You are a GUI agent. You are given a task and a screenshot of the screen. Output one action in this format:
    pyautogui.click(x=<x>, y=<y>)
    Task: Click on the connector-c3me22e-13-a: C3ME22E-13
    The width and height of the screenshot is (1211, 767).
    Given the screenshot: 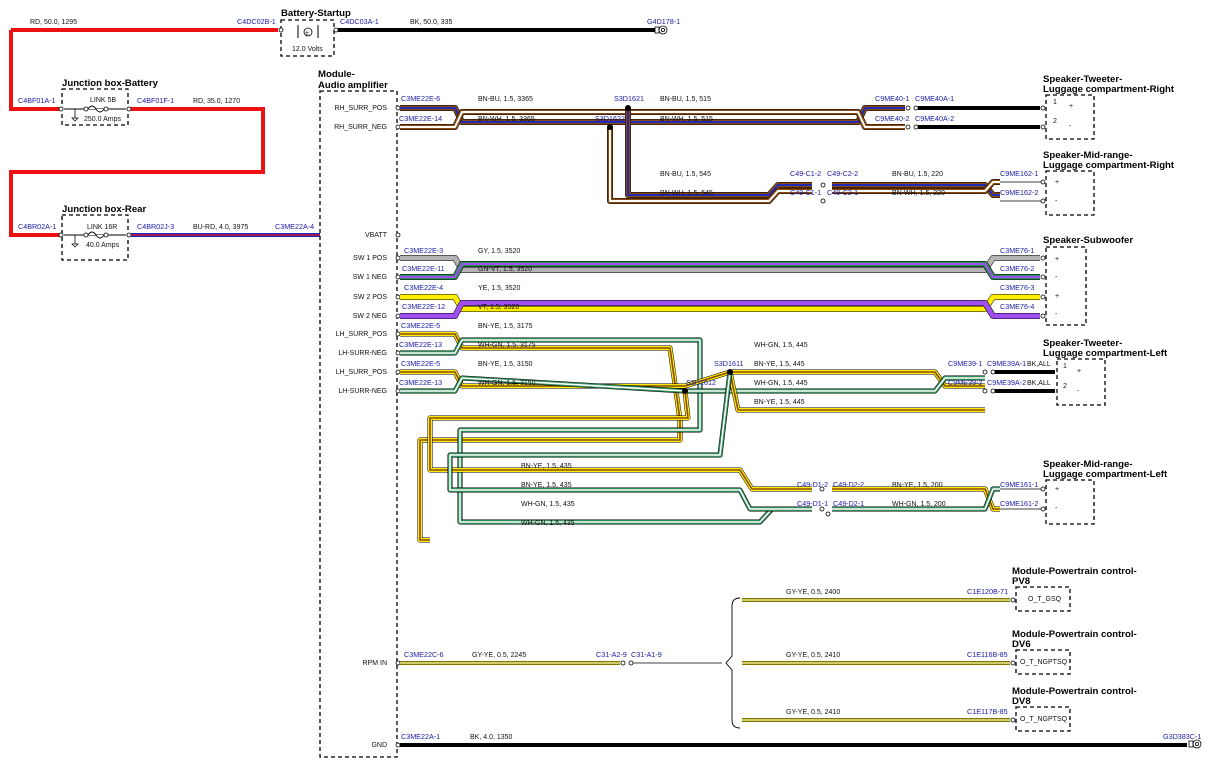 What is the action you would take?
    pyautogui.click(x=420, y=344)
    